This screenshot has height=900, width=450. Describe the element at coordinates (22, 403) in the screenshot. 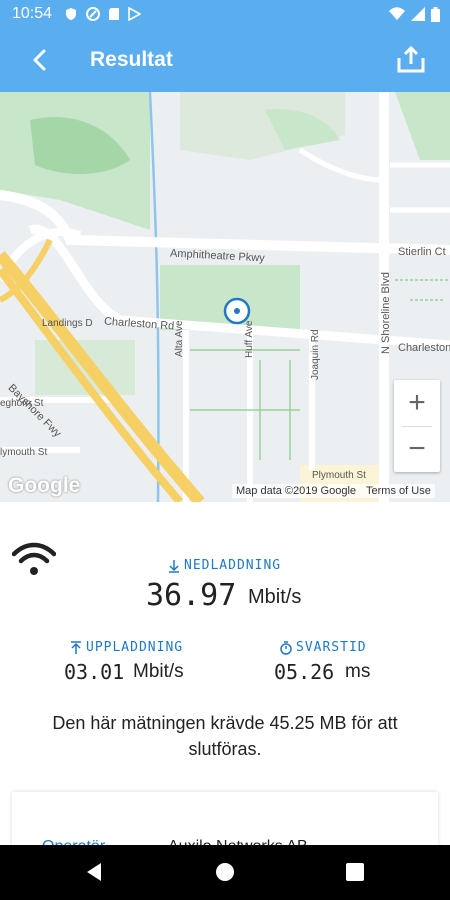

I see `map-label-leghorn: eghorn St` at that location.